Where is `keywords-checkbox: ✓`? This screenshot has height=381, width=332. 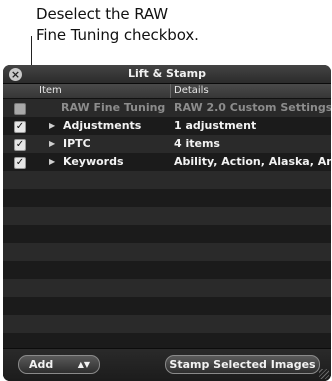
keywords-checkbox: ✓ is located at coordinates (20, 163).